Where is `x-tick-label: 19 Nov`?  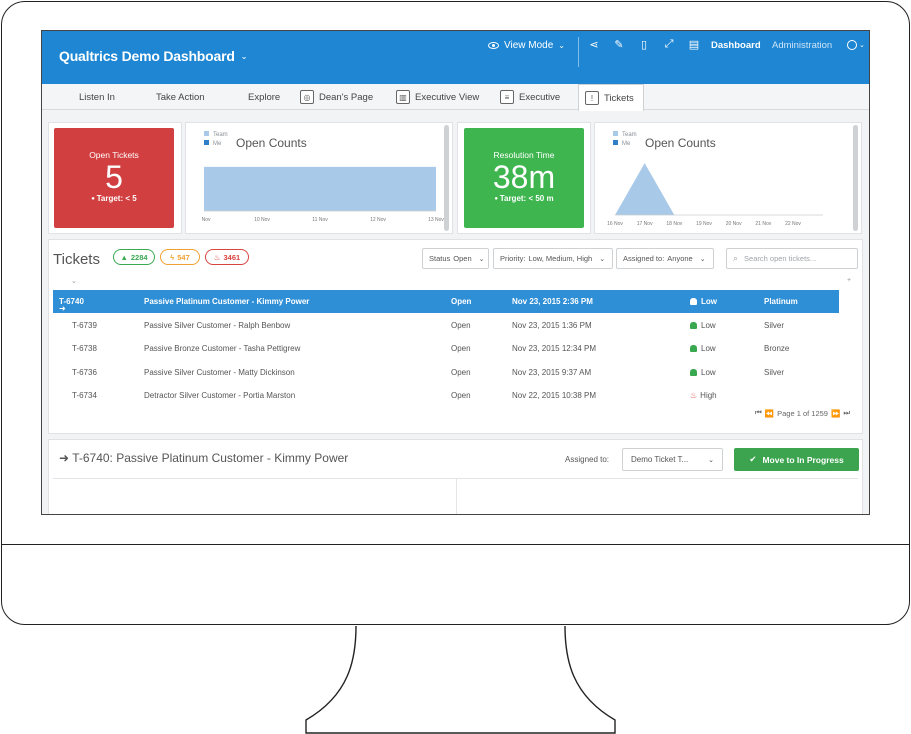 x-tick-label: 19 Nov is located at coordinates (704, 224).